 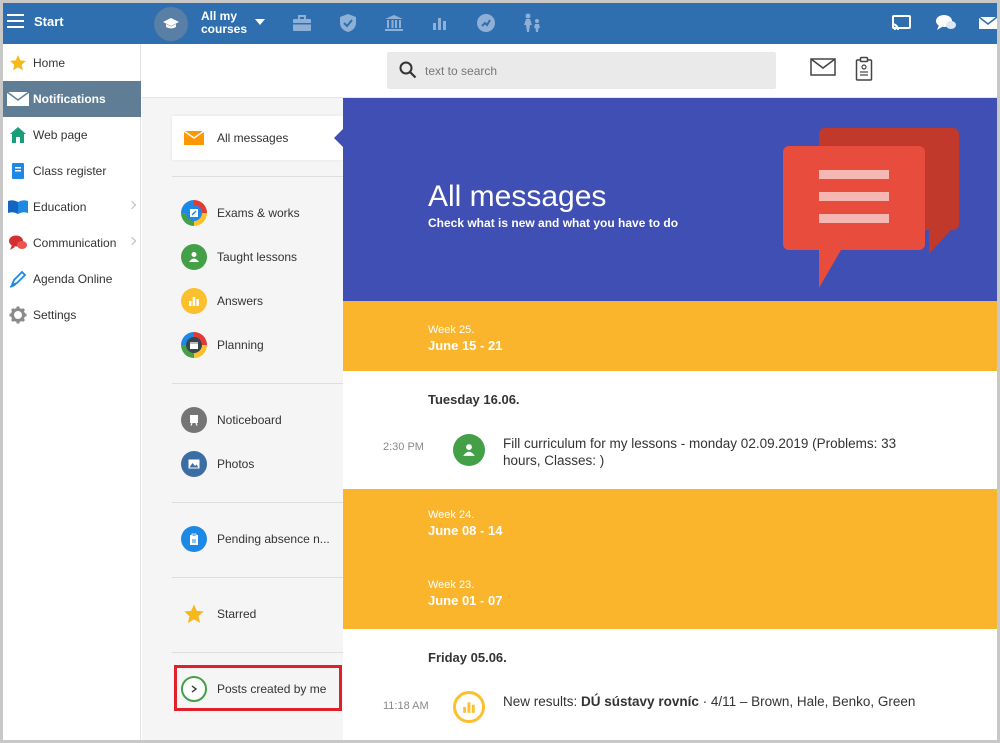 I want to click on briefcase-icon, so click(x=302, y=23).